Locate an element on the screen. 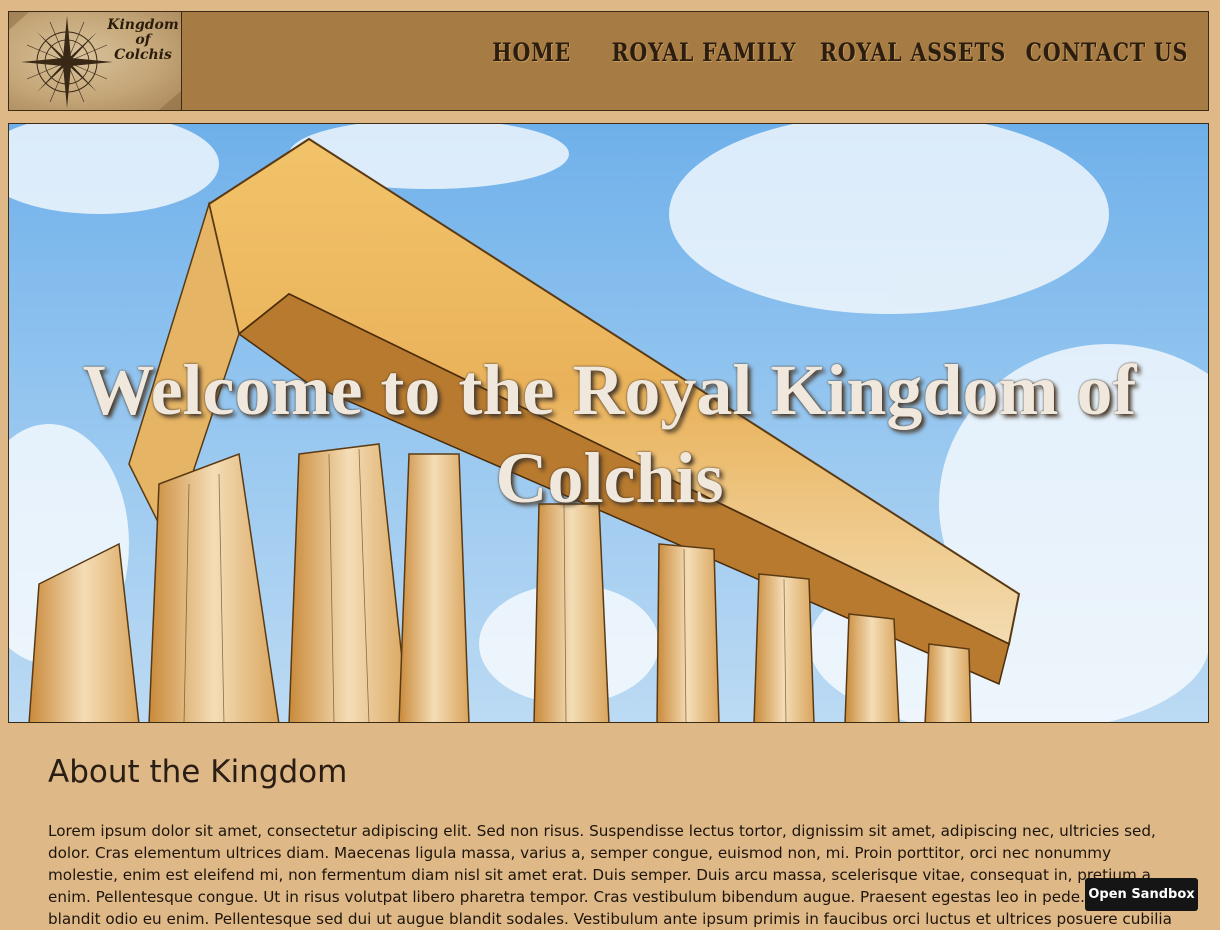  site-logo: Kingdom of Colchis is located at coordinates (95, 61).